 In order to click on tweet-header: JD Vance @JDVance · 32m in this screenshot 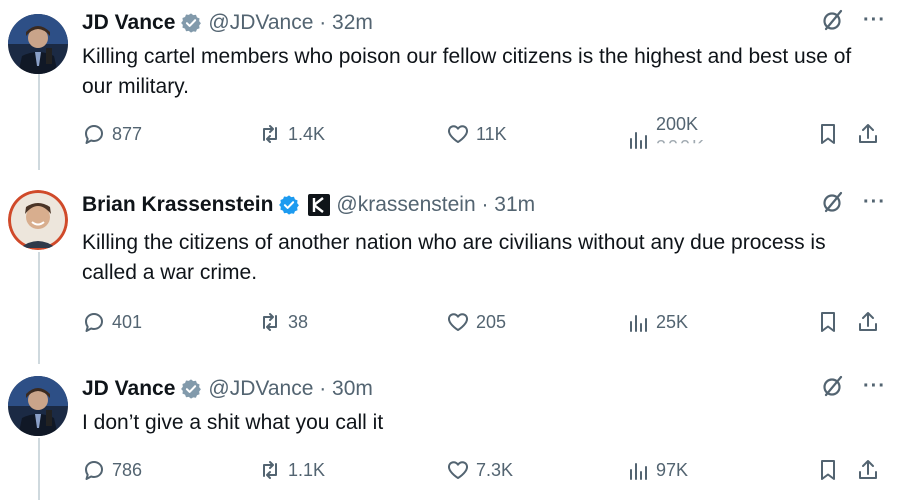, I will do `click(227, 23)`.